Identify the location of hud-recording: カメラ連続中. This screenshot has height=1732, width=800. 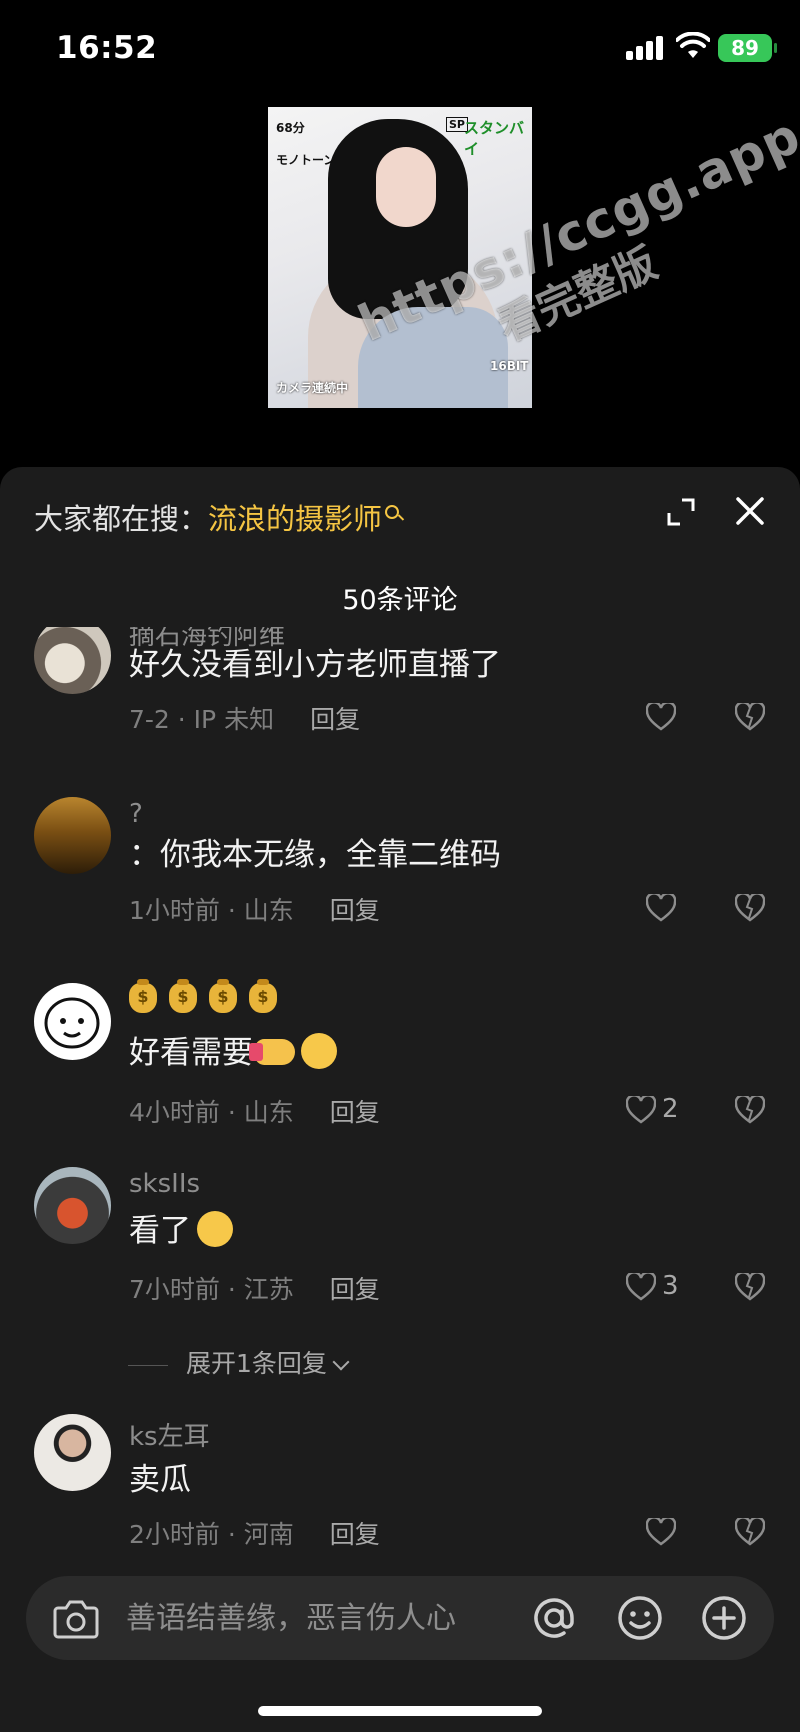
(312, 388).